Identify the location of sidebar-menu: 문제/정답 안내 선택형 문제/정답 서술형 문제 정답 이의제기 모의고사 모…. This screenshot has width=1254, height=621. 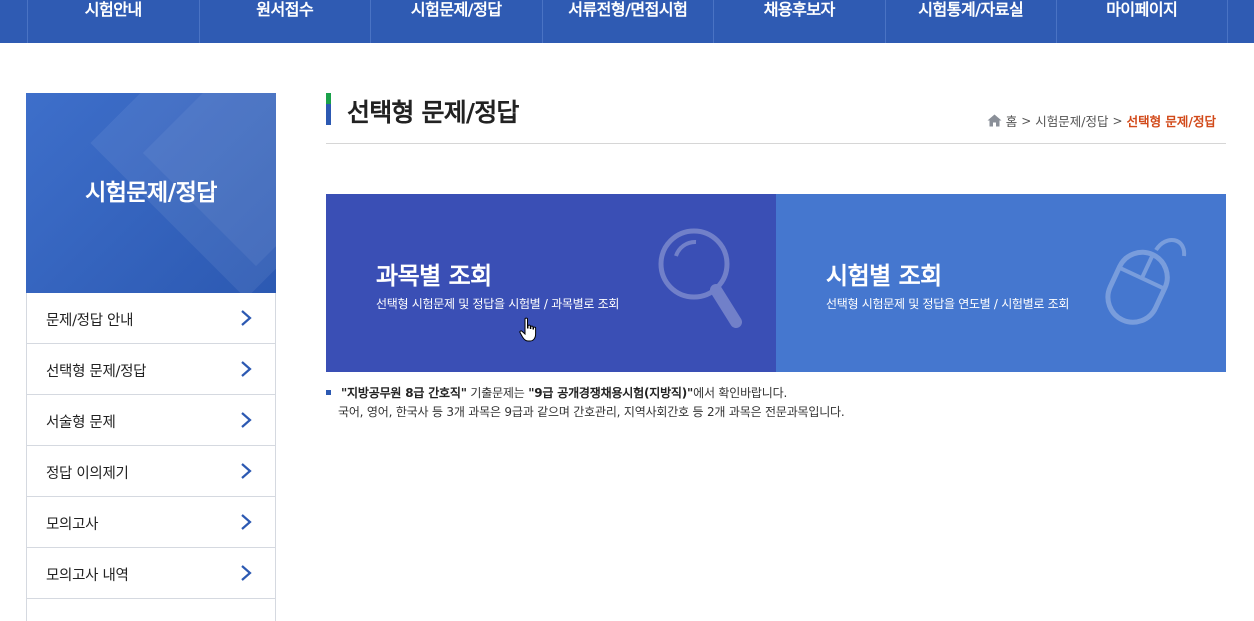
(151, 457).